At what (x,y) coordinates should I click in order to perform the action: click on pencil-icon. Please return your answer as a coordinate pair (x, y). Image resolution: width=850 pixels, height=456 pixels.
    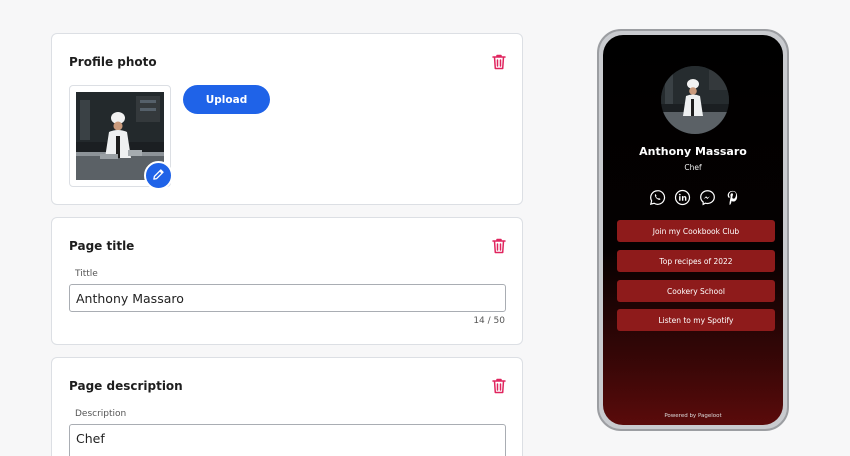
    Looking at the image, I should click on (158, 175).